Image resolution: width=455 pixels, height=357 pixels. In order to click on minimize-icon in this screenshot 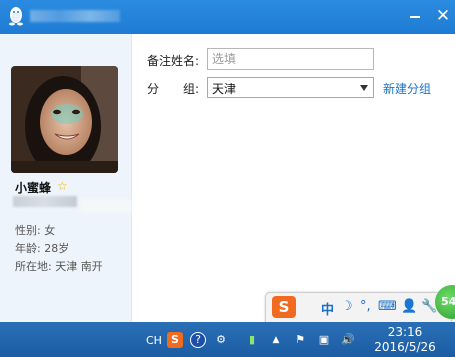, I will do `click(415, 17)`.